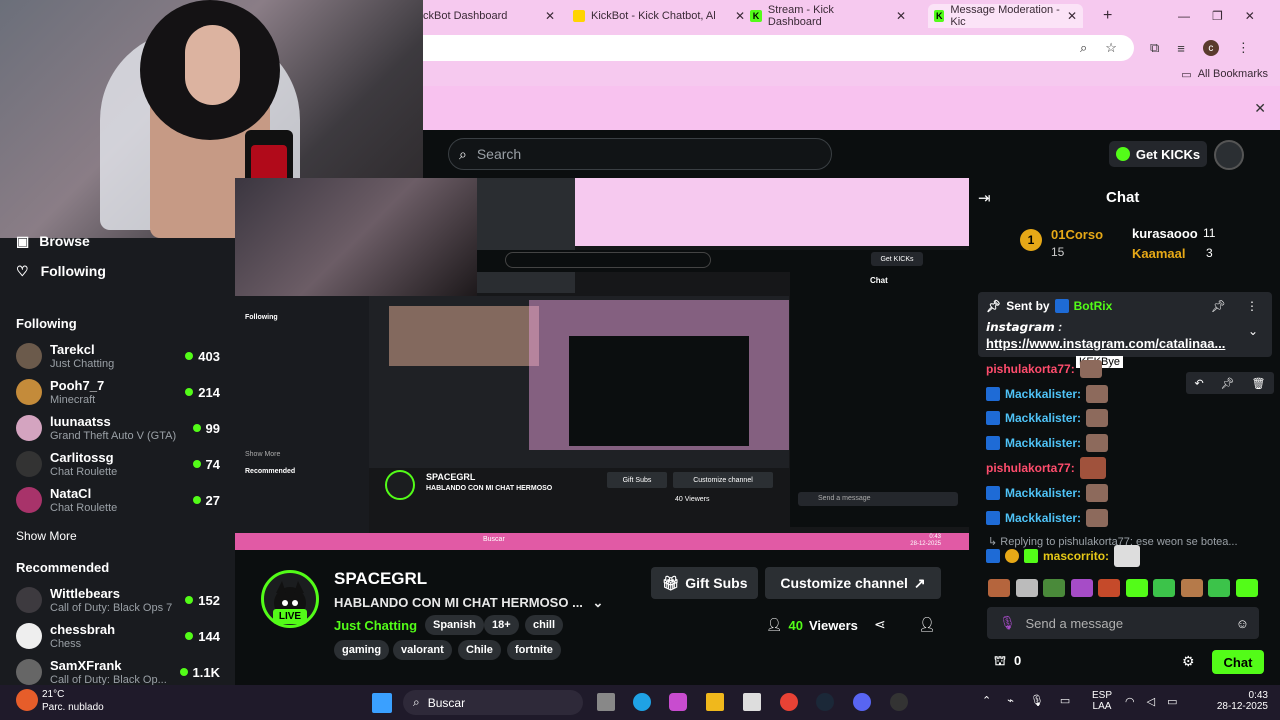  What do you see at coordinates (118, 600) in the screenshot?
I see `recommended-item: Wittlebears Call of Duty: Black Ops 7 152` at bounding box center [118, 600].